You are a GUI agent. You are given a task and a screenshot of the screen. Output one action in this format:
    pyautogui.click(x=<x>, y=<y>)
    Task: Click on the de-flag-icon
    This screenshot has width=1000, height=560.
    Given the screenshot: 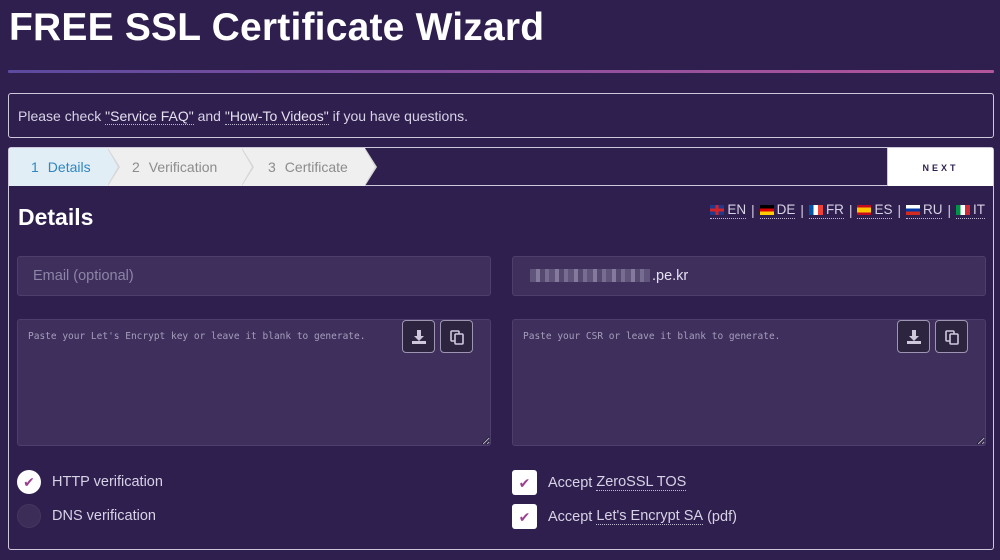 What is the action you would take?
    pyautogui.click(x=766, y=209)
    